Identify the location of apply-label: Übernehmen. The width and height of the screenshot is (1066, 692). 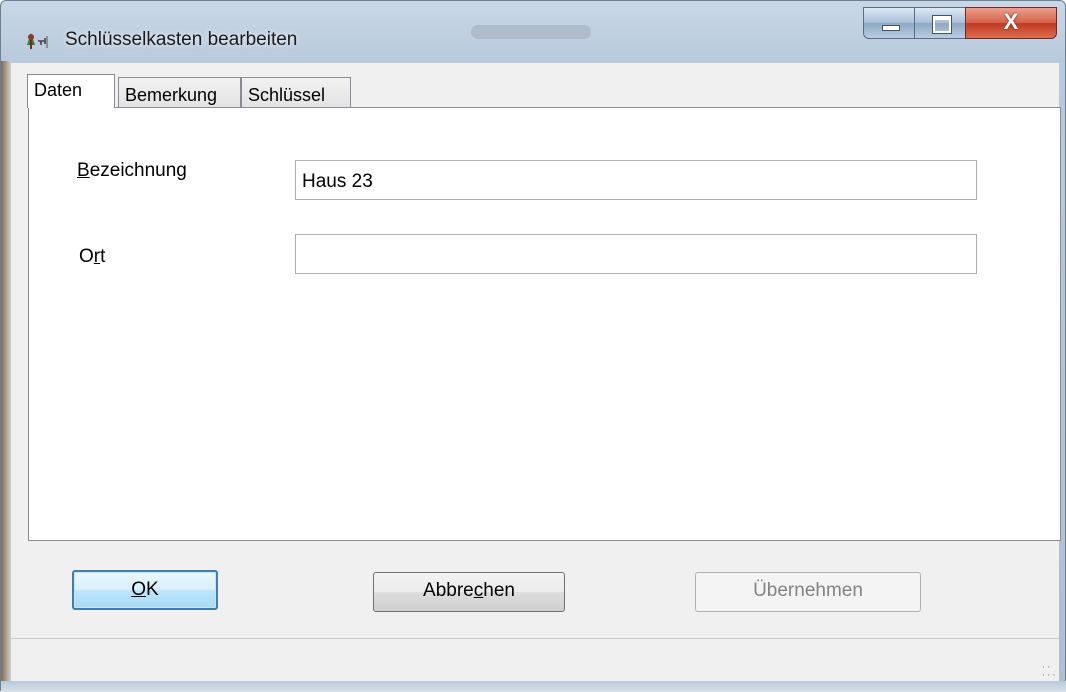
(808, 590).